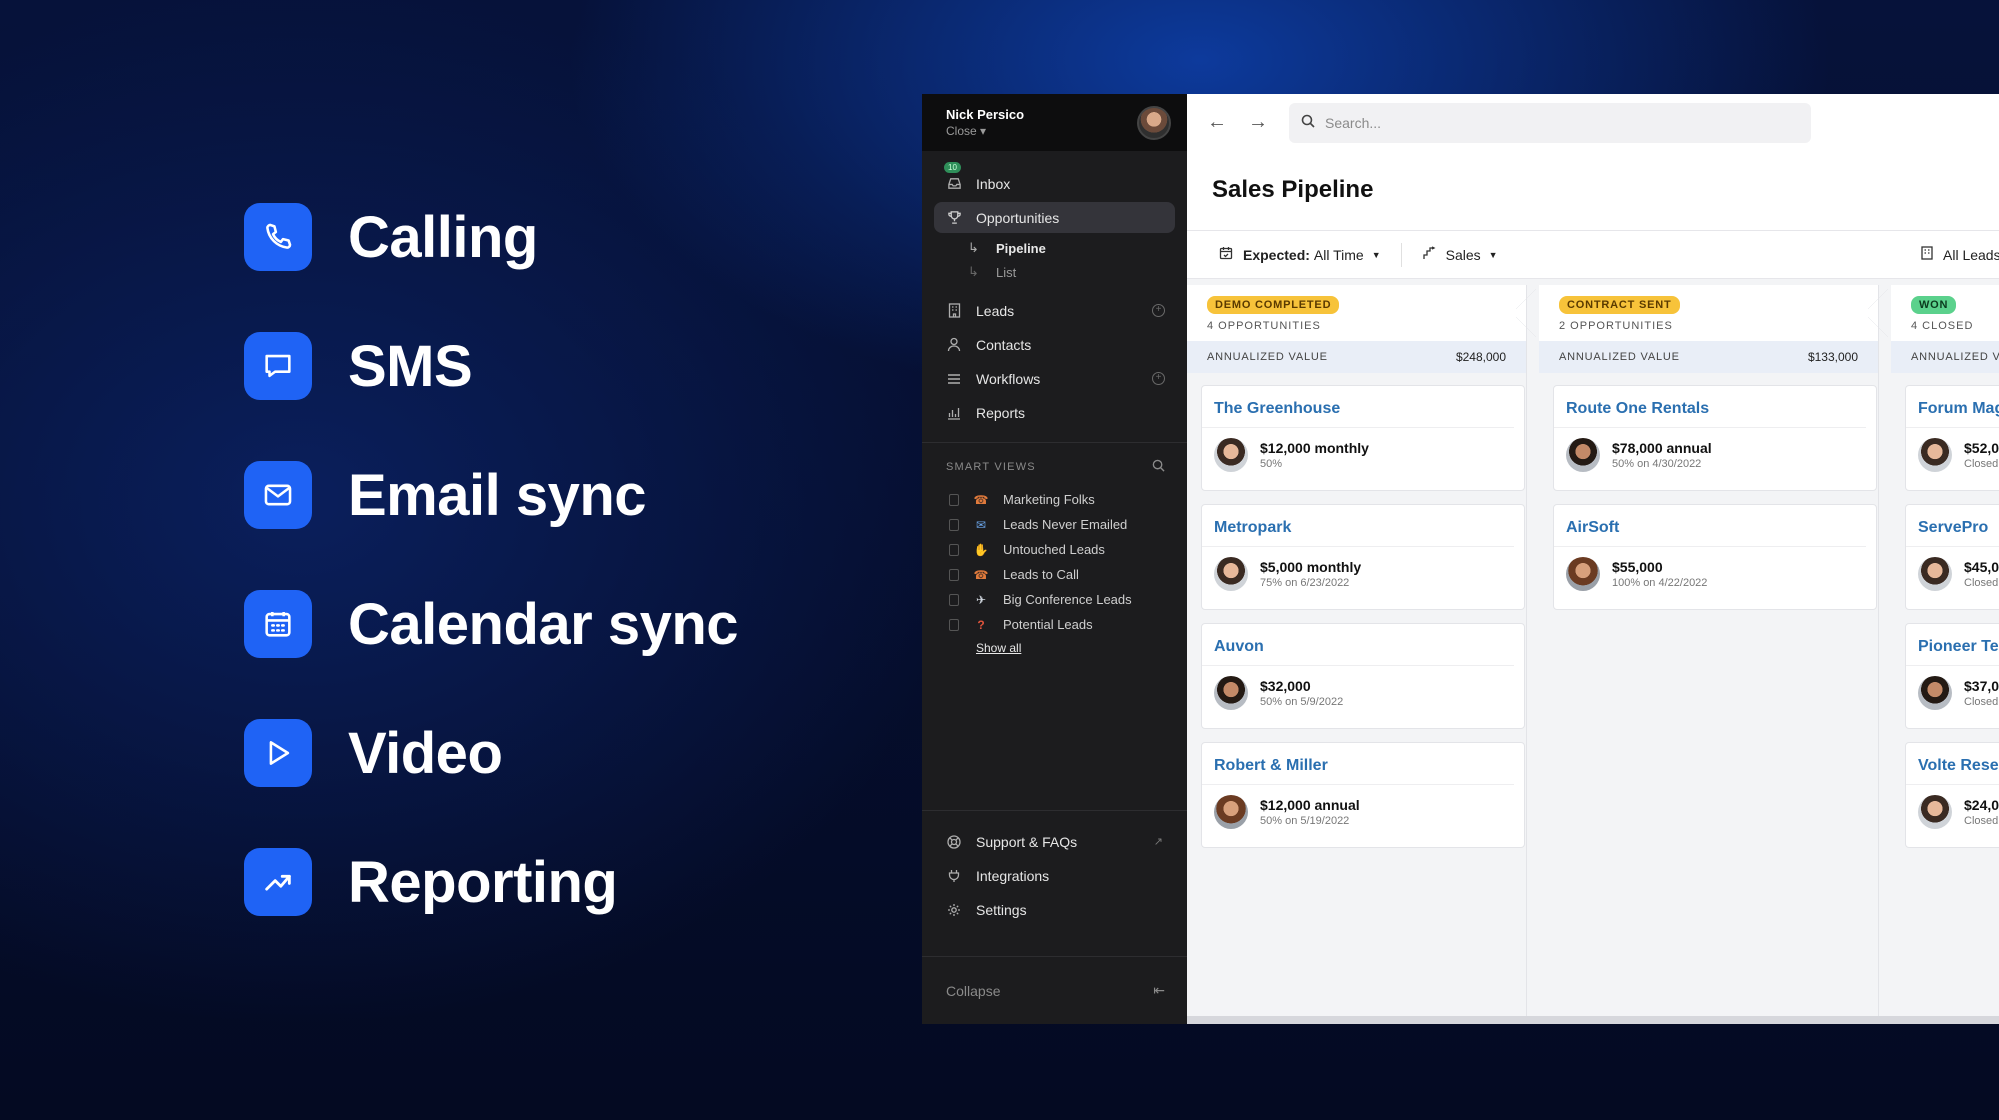  Describe the element at coordinates (1945, 357) in the screenshot. I see `column-value-row: ANNUALIZED VALUE` at that location.